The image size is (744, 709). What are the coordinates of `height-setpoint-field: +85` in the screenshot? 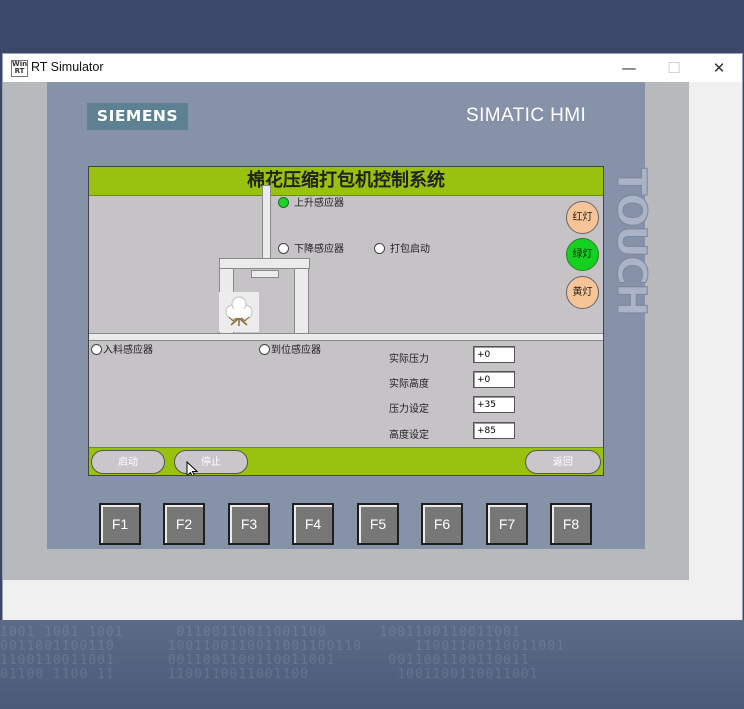 It's located at (494, 430).